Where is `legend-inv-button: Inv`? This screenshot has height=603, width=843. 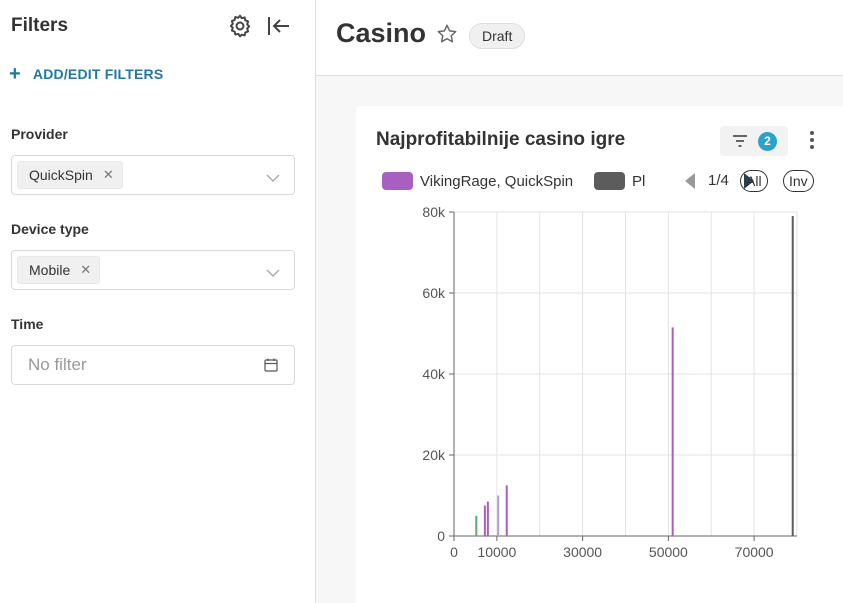 legend-inv-button: Inv is located at coordinates (798, 181).